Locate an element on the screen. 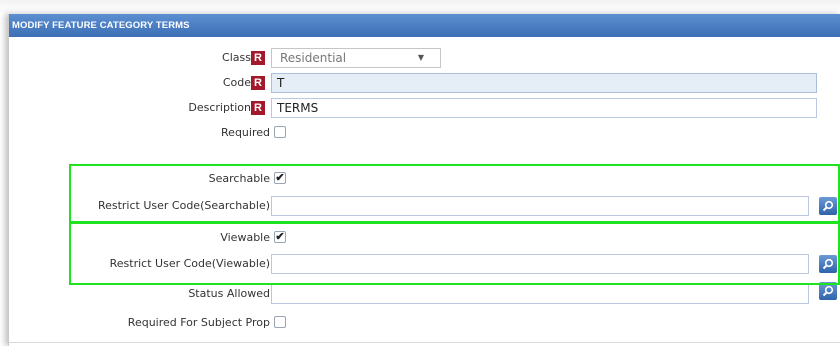 The image size is (840, 346). status-allowed-row: Status Allowed is located at coordinates (424, 294).